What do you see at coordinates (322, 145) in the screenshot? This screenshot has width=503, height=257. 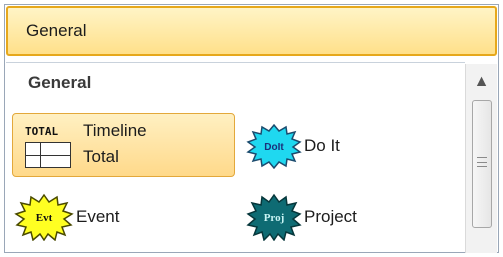 I see `palette-item-label: Do It` at bounding box center [322, 145].